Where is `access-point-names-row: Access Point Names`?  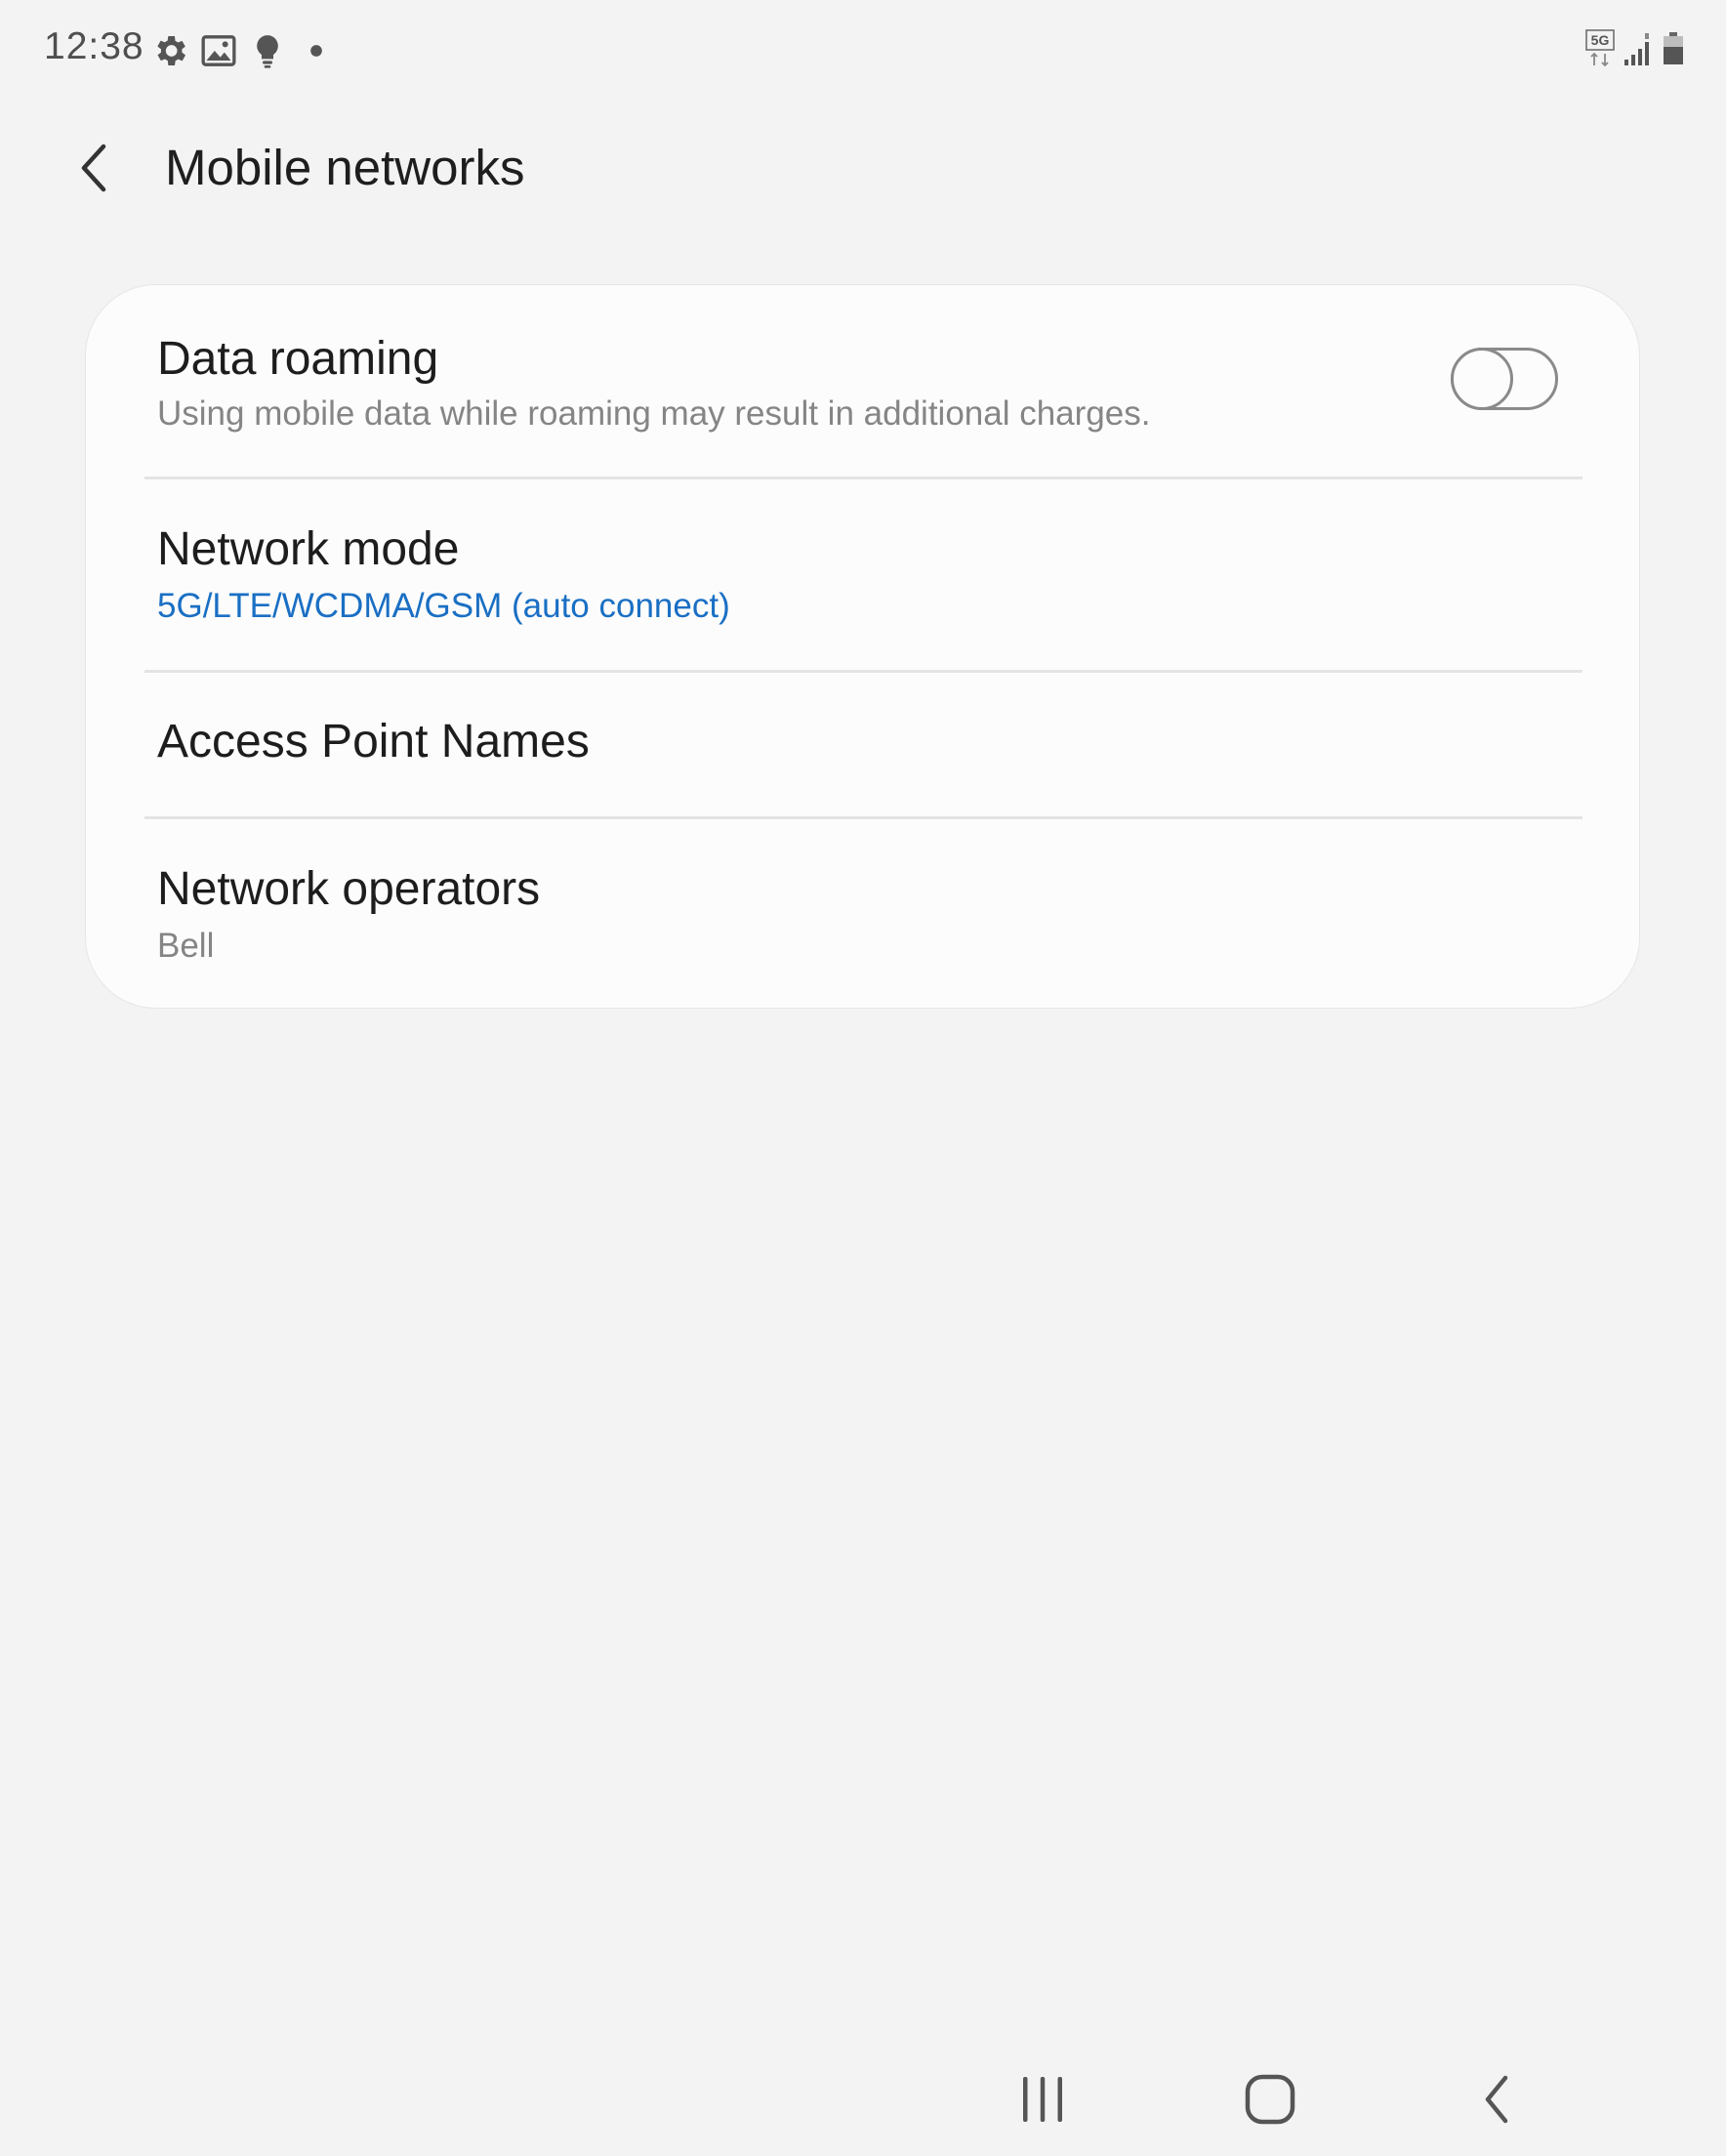 access-point-names-row: Access Point Names is located at coordinates (862, 745).